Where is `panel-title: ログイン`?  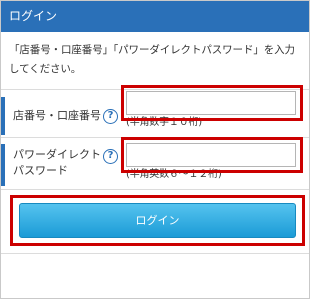 panel-title: ログイン is located at coordinates (155, 16).